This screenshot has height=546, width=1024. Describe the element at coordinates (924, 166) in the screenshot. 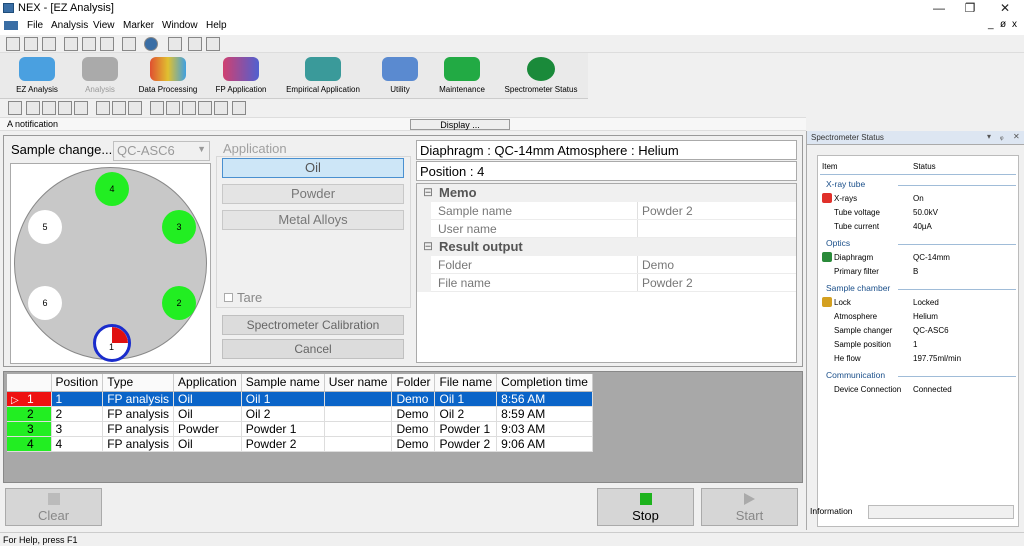

I see `status-column-header: Status` at that location.